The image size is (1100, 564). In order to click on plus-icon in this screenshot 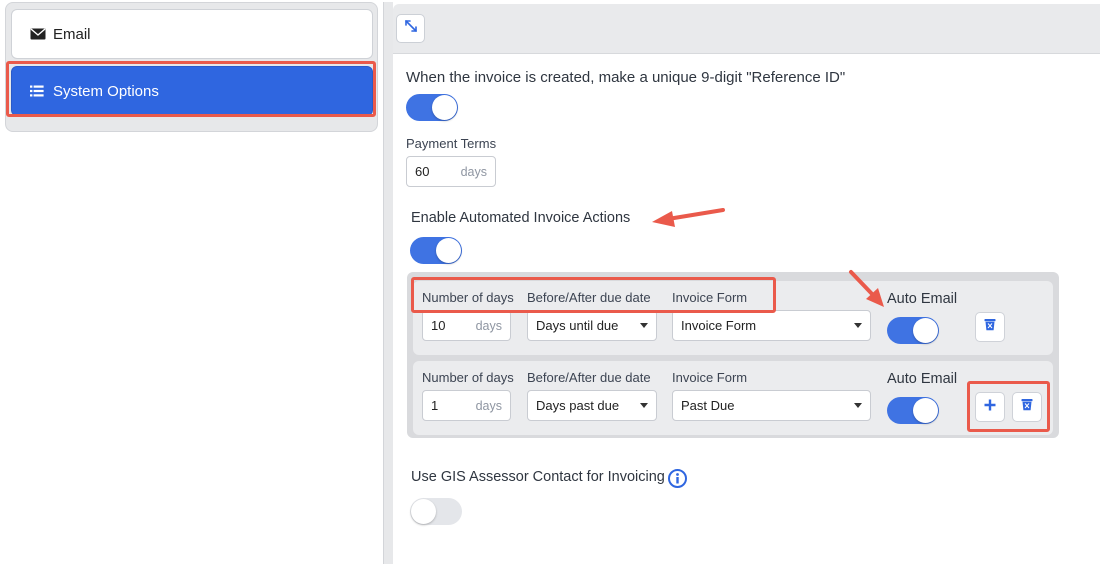, I will do `click(990, 407)`.